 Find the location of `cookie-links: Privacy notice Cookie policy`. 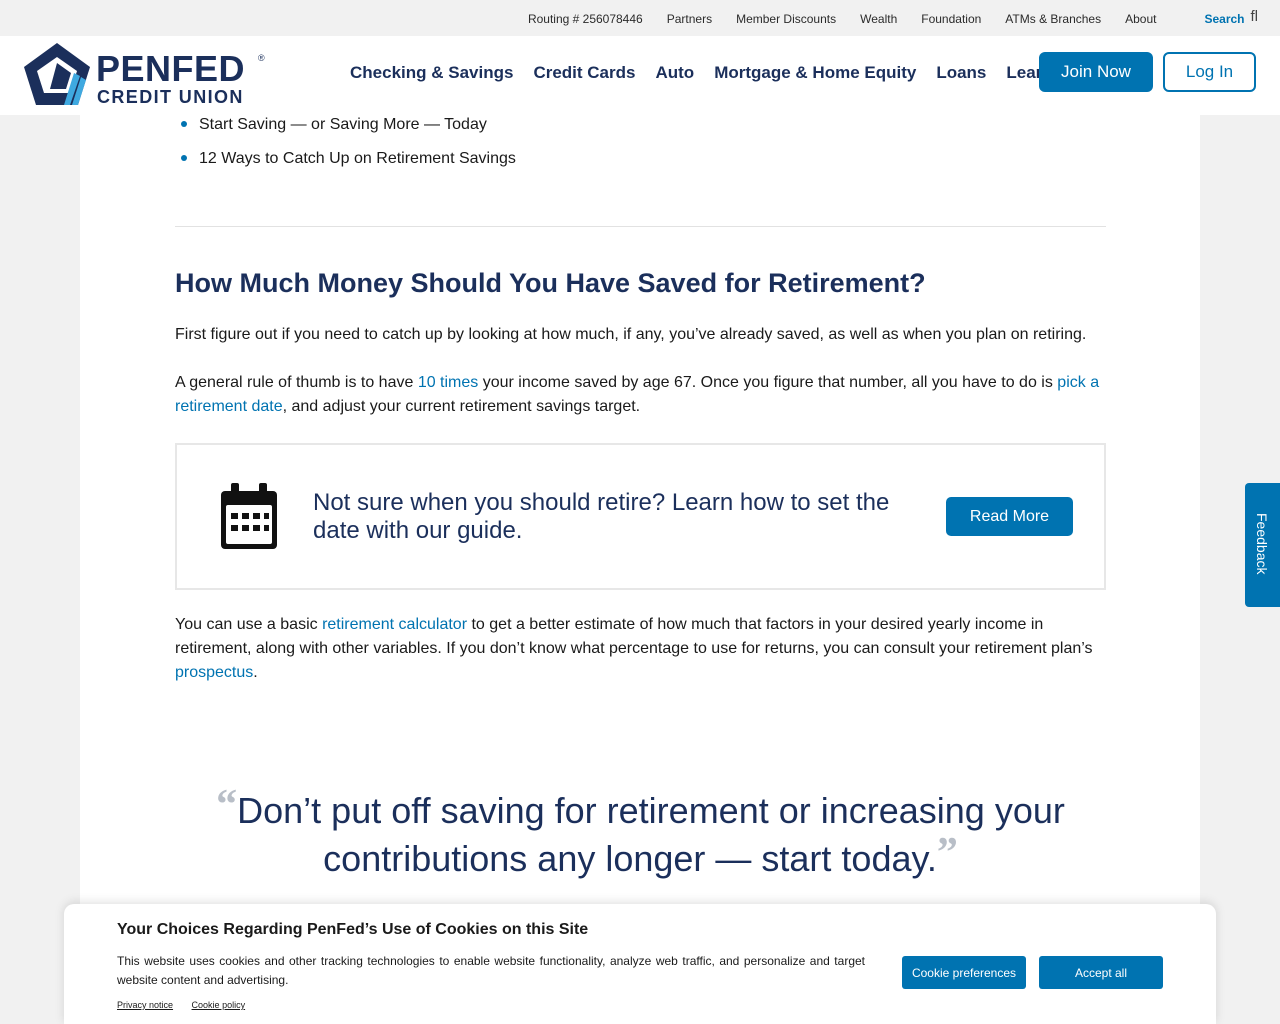

cookie-links: Privacy notice Cookie policy is located at coordinates (189, 1005).